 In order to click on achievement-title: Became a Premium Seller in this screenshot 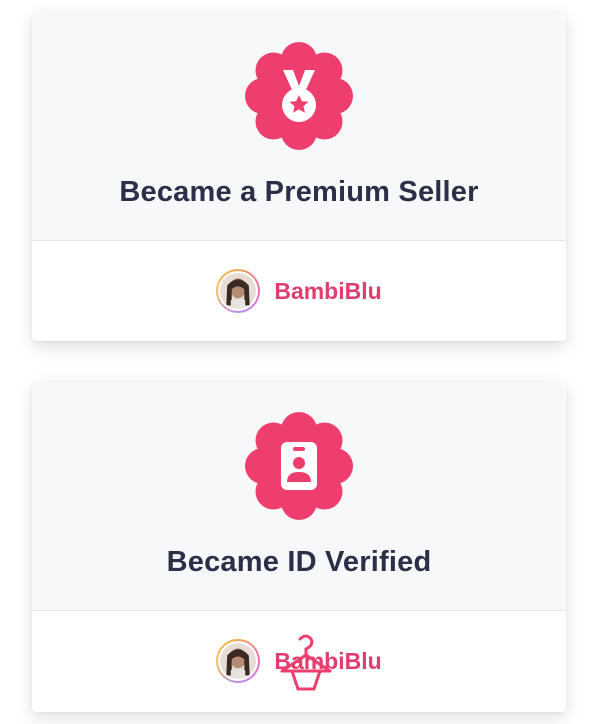, I will do `click(299, 192)`.